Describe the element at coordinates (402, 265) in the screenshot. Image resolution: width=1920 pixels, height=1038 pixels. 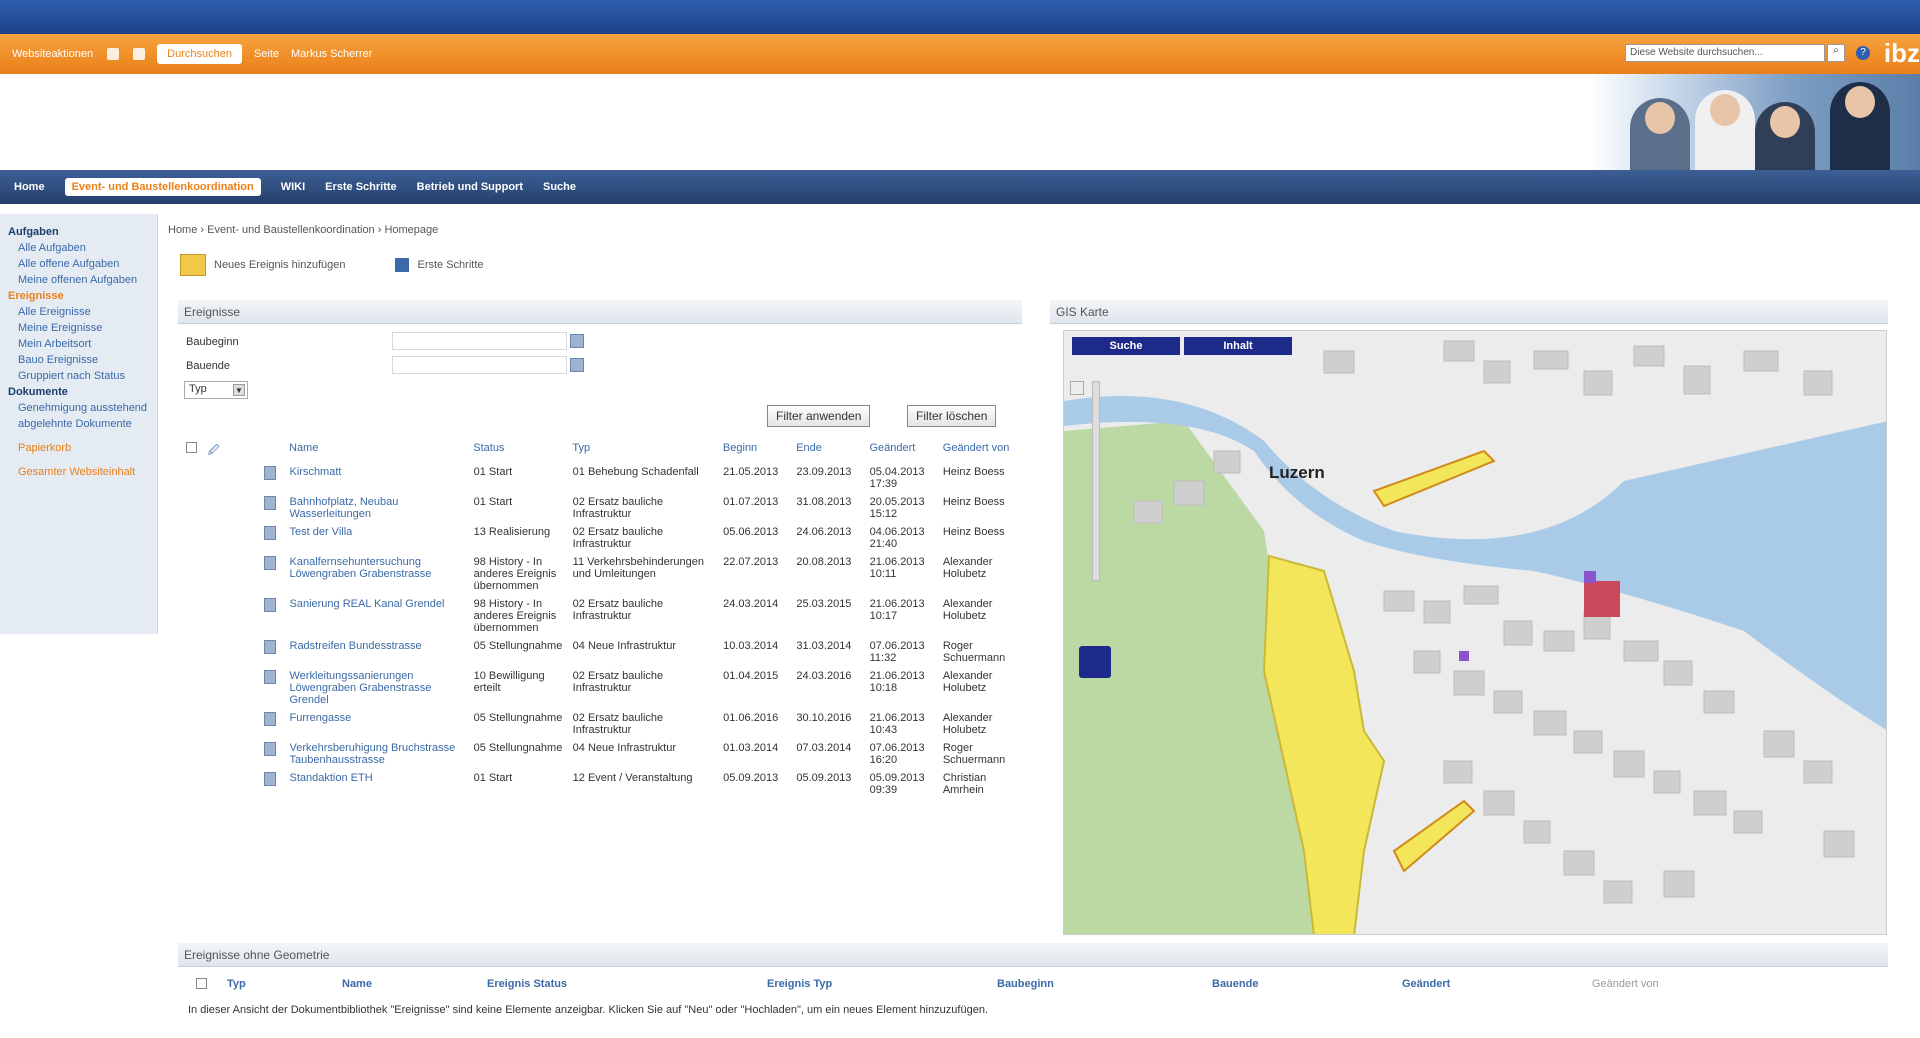
I see `first-steps-icon` at that location.